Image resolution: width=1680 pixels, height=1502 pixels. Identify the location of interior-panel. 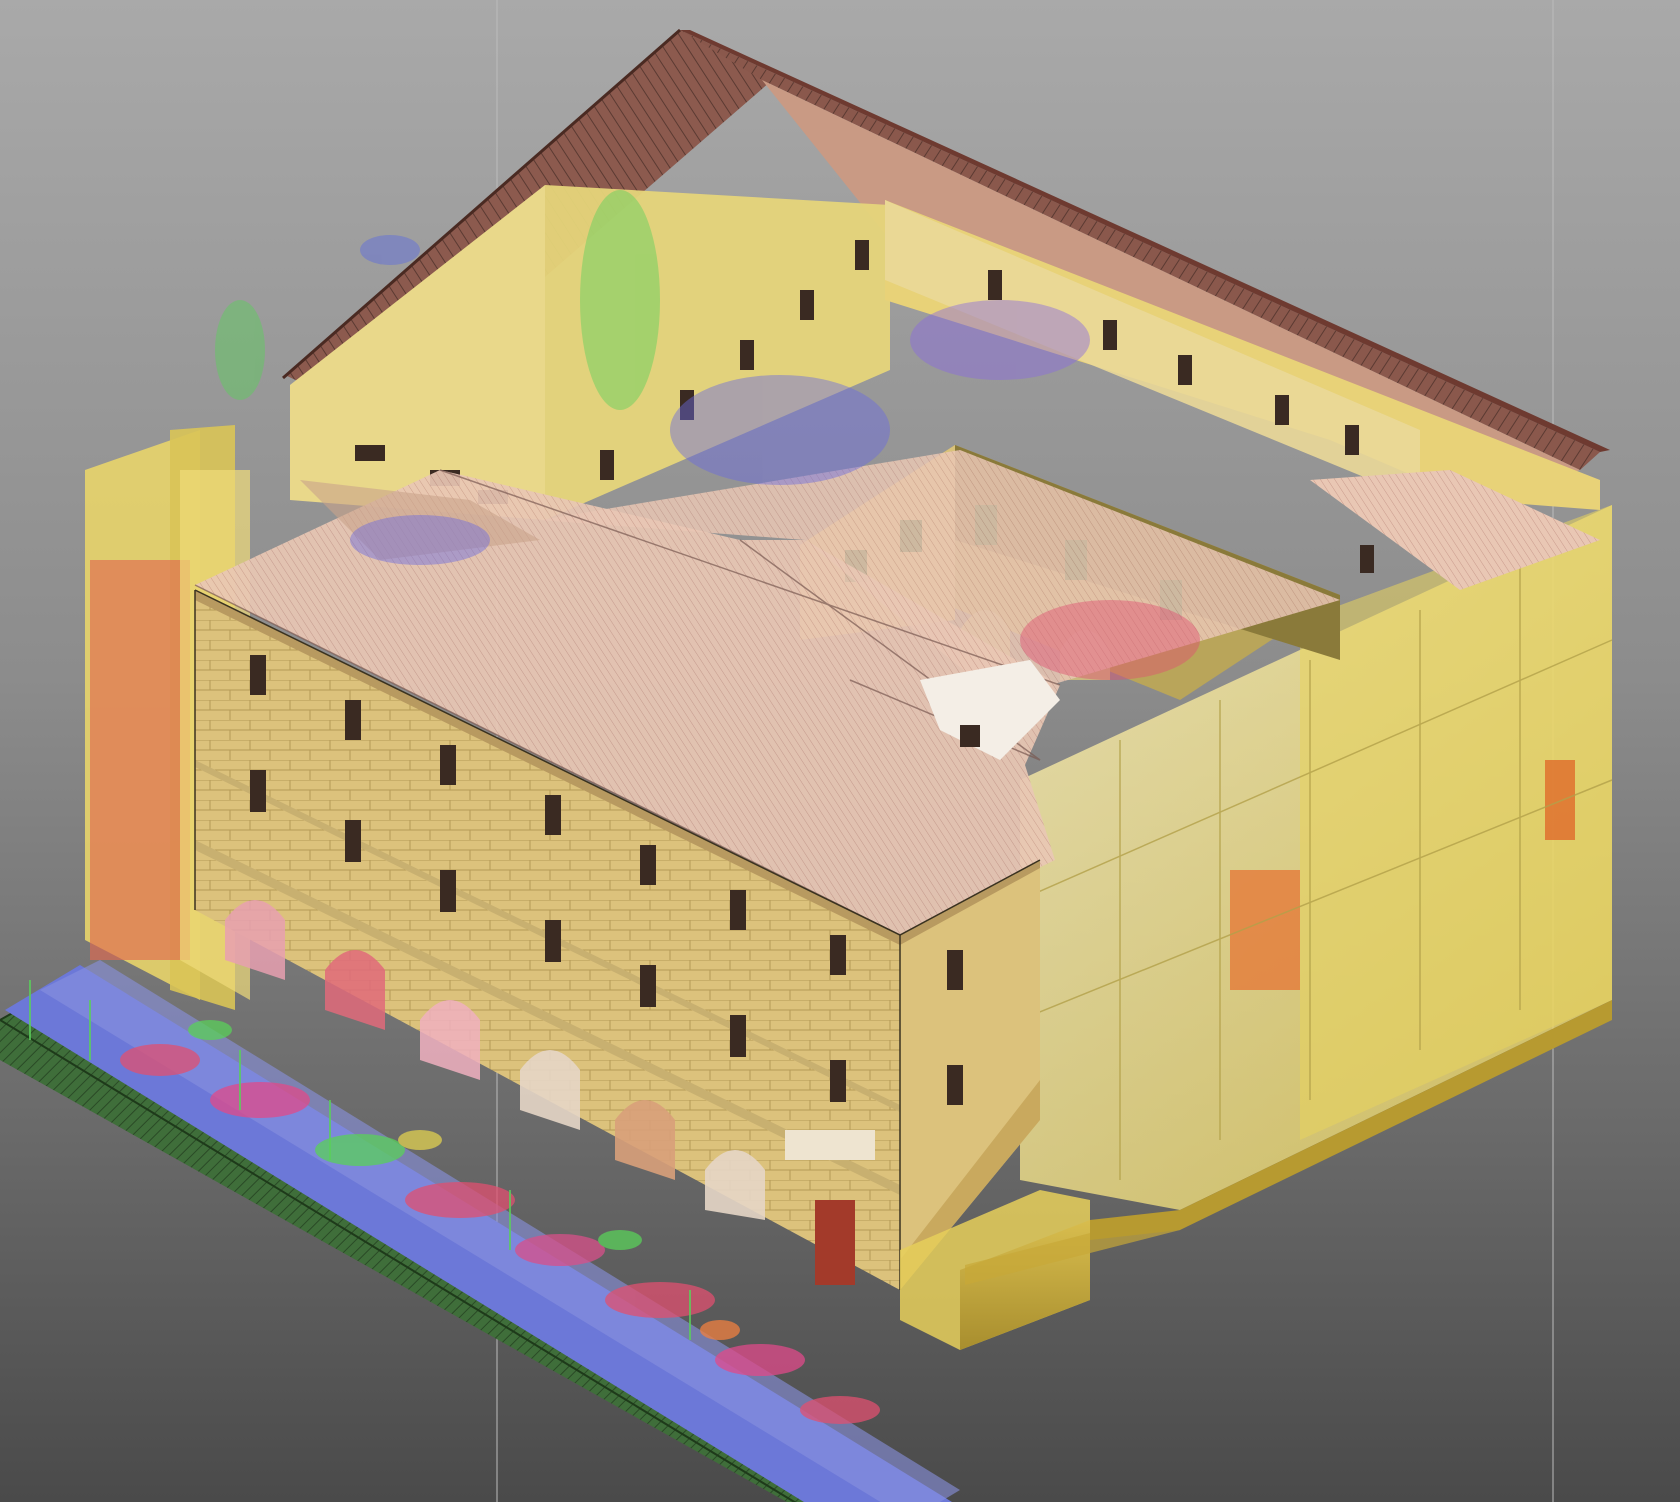
(1560, 800).